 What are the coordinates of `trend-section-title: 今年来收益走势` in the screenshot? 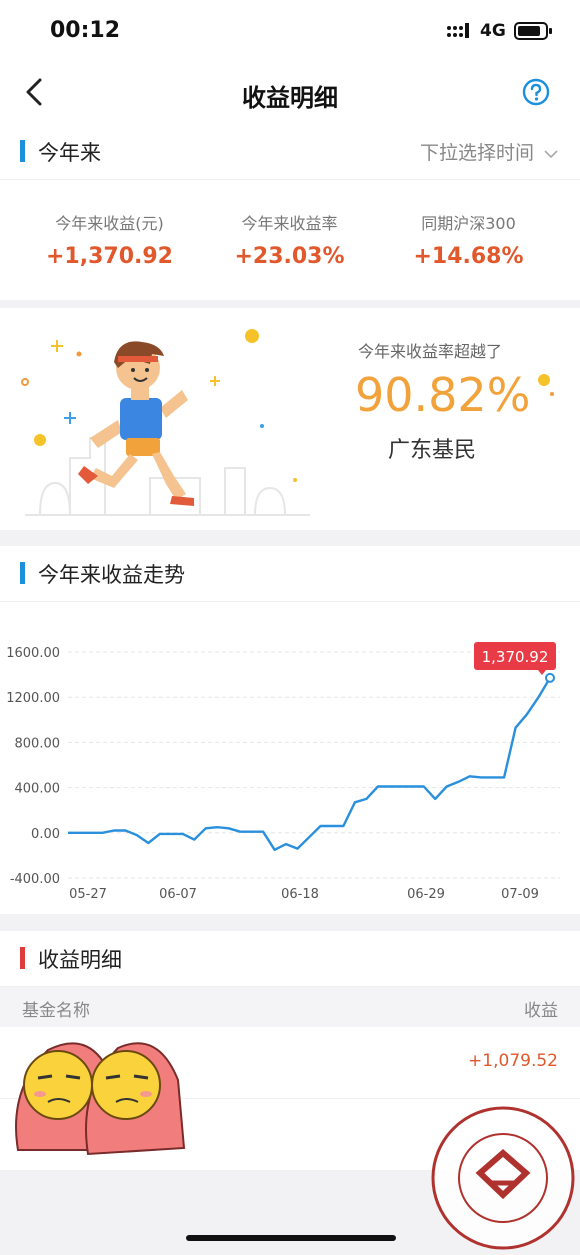 It's located at (111, 575).